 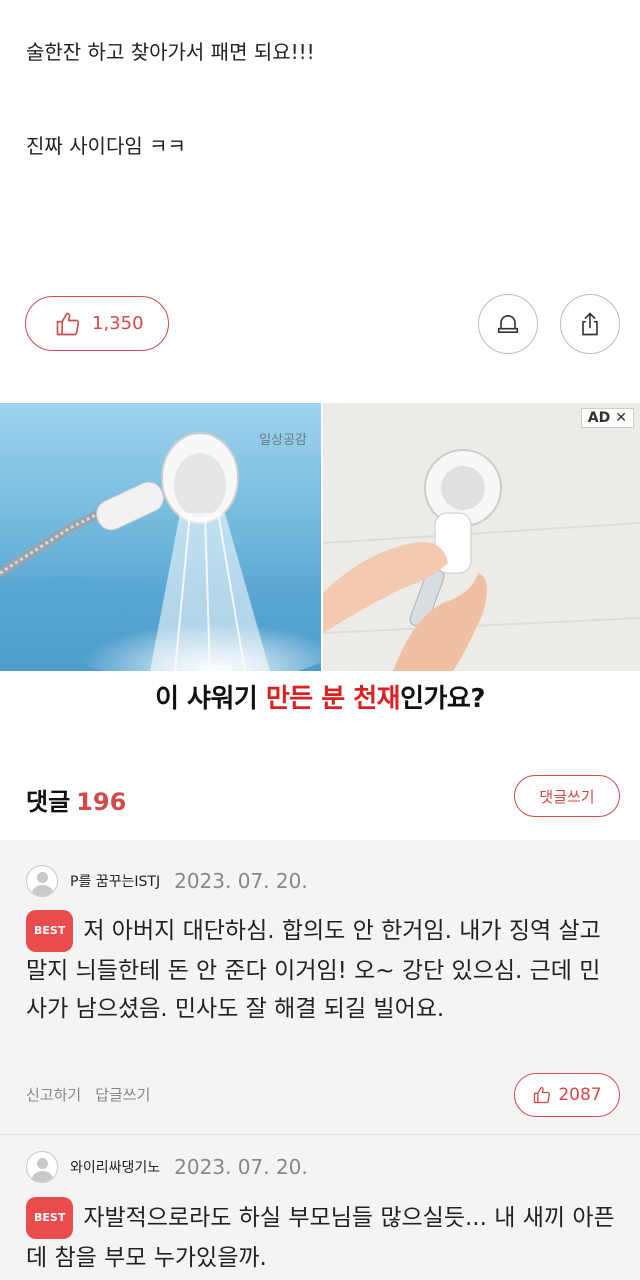 I want to click on ad-badge: AD ✕, so click(x=607, y=418).